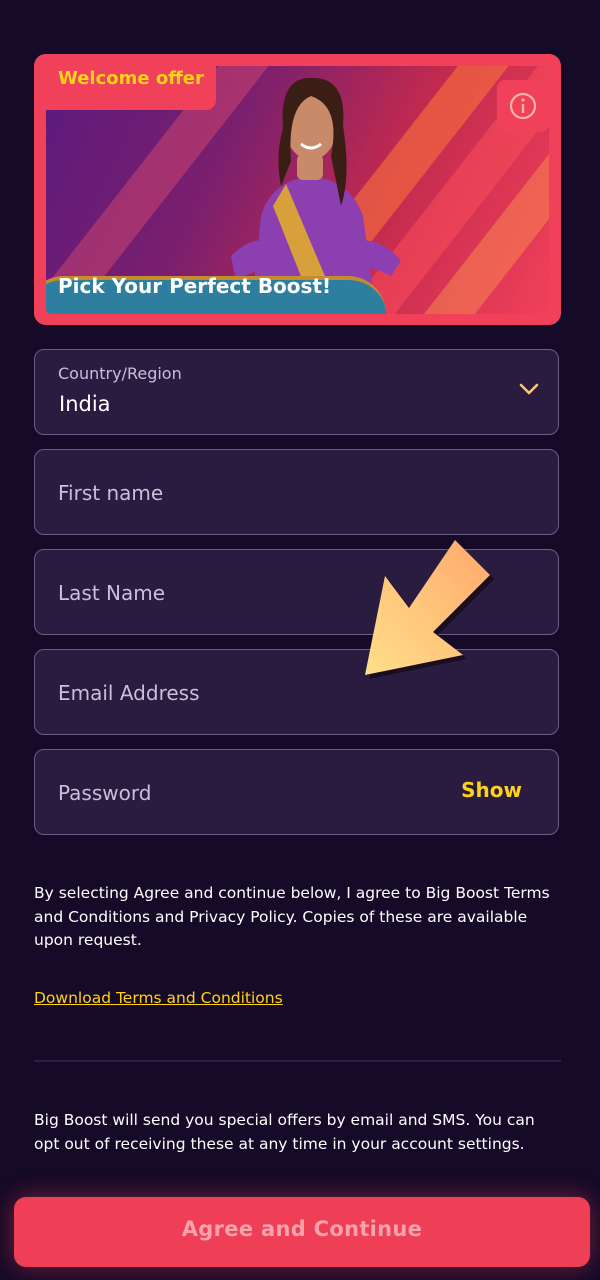 The height and width of the screenshot is (1280, 600). I want to click on info-button, so click(523, 106).